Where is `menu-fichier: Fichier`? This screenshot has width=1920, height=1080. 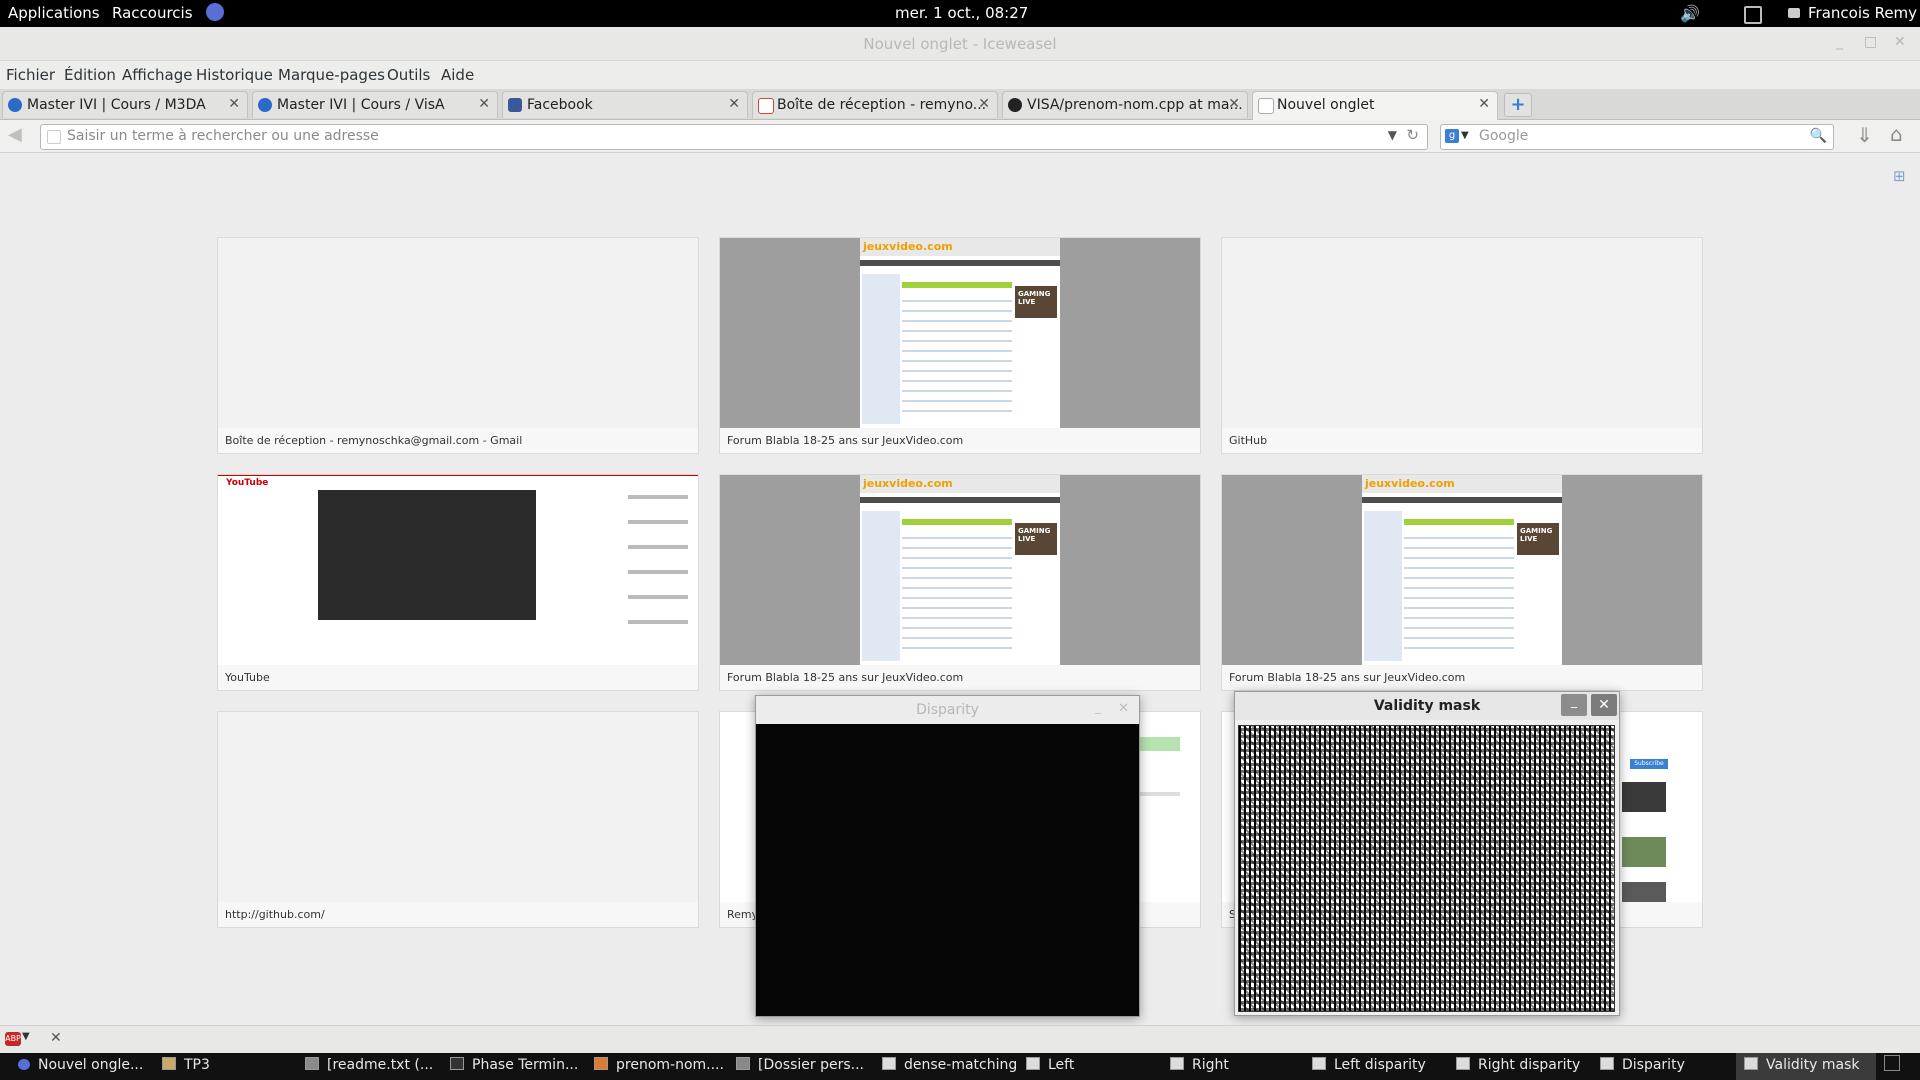
menu-fichier: Fichier is located at coordinates (30, 75).